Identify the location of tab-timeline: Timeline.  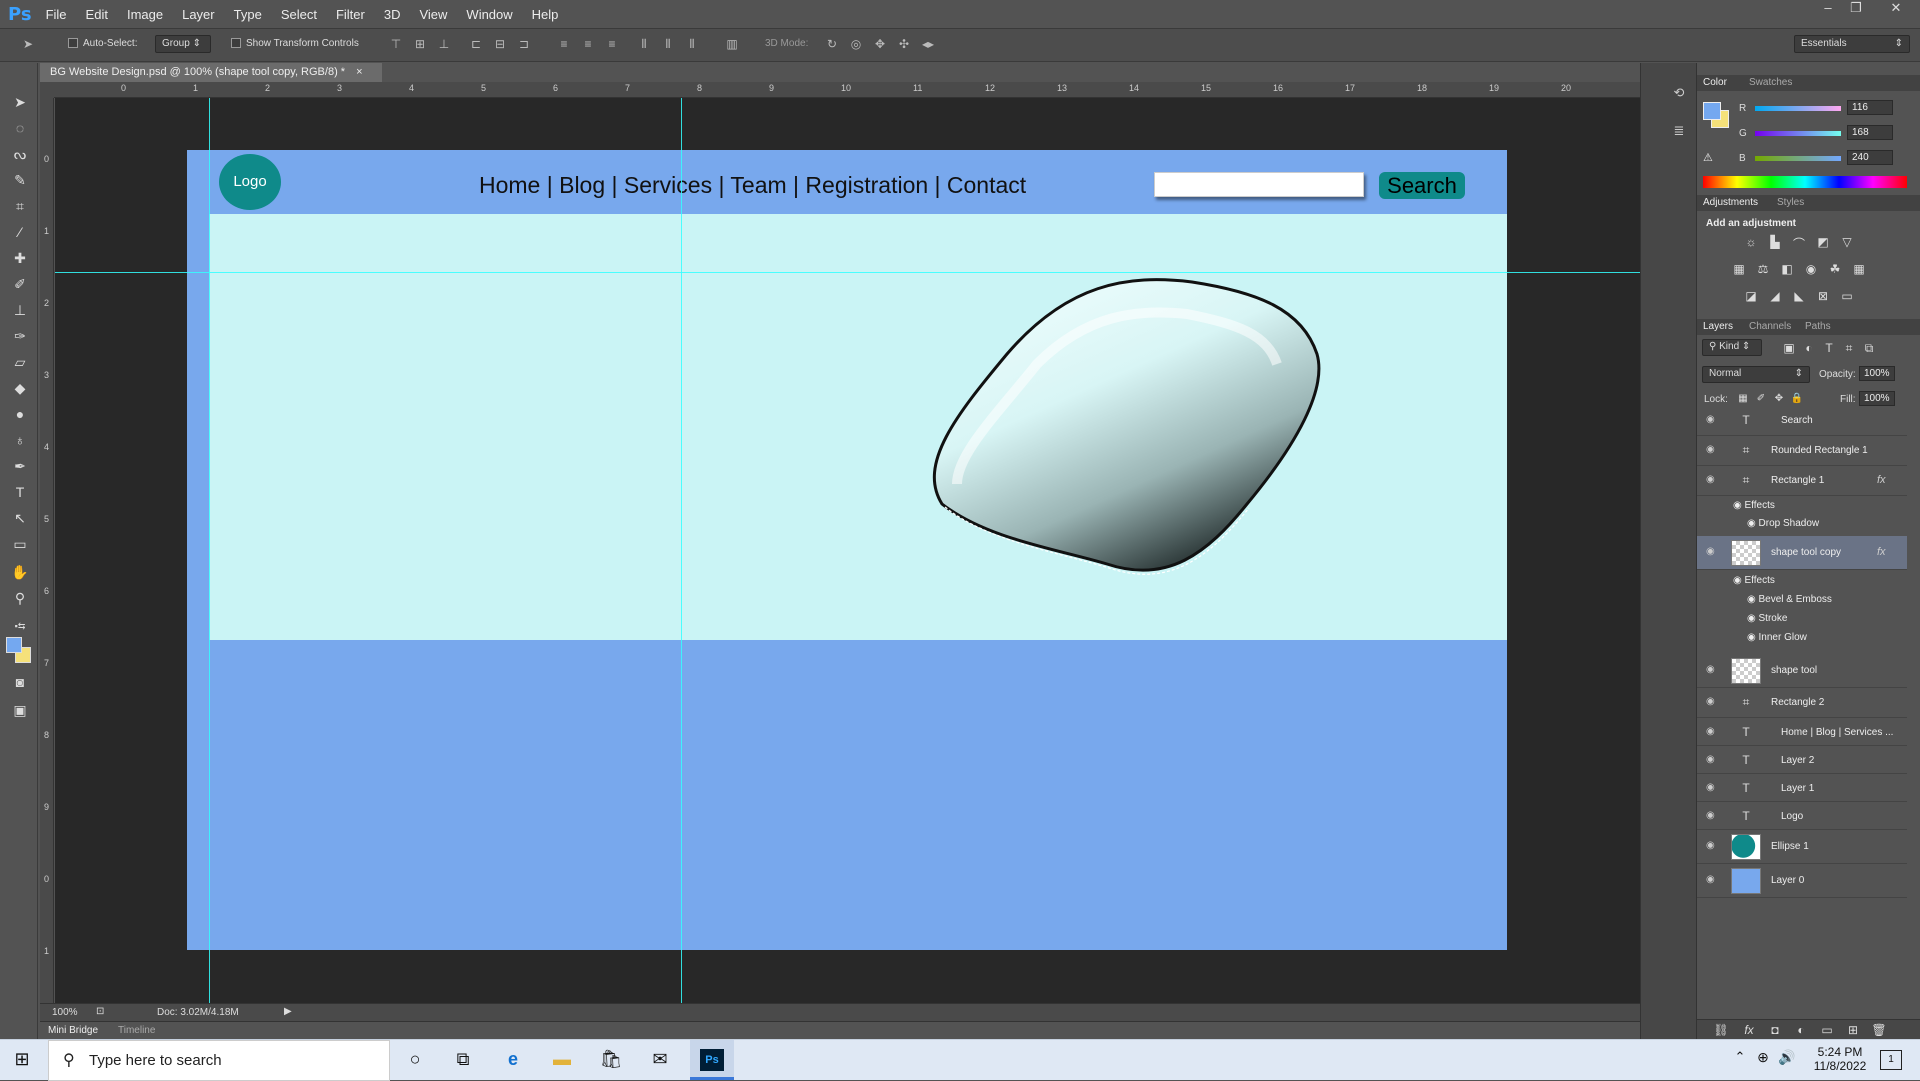
(136, 1030).